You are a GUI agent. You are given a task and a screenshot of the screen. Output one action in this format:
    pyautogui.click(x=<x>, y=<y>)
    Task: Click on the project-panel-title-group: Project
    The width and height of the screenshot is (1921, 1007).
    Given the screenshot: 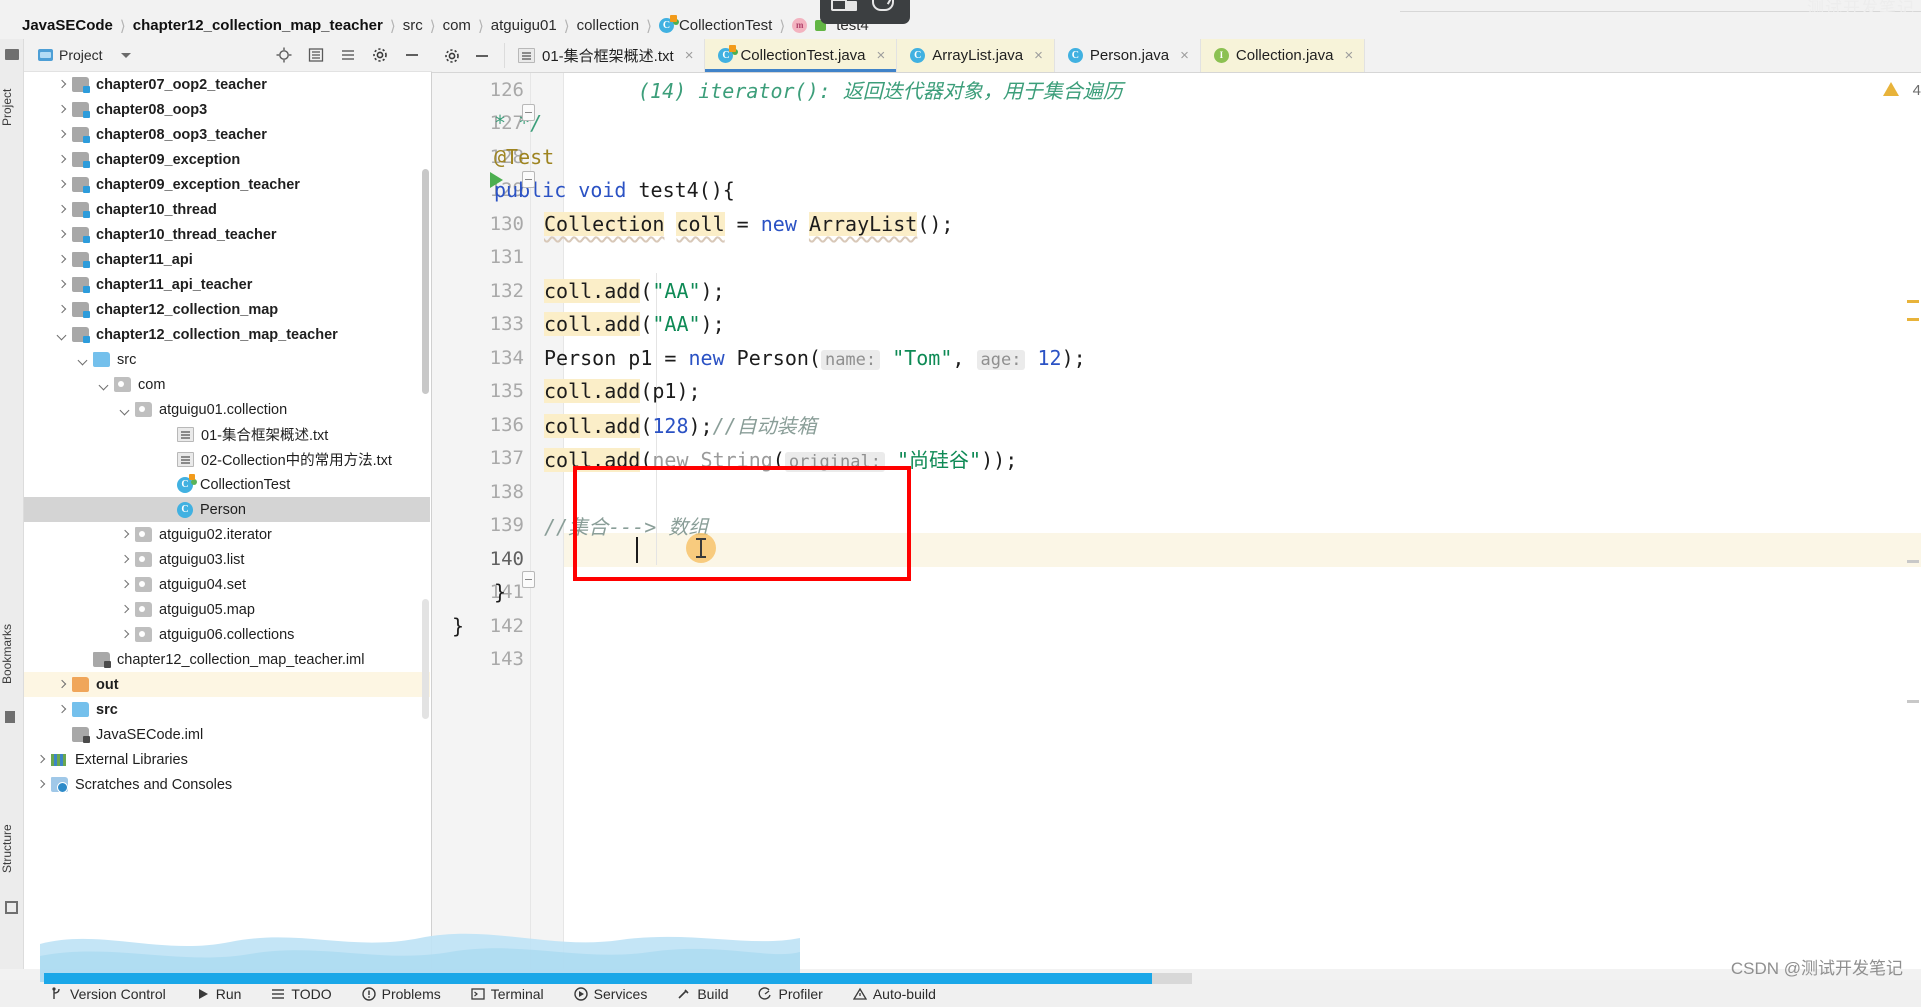 What is the action you would take?
    pyautogui.click(x=84, y=55)
    